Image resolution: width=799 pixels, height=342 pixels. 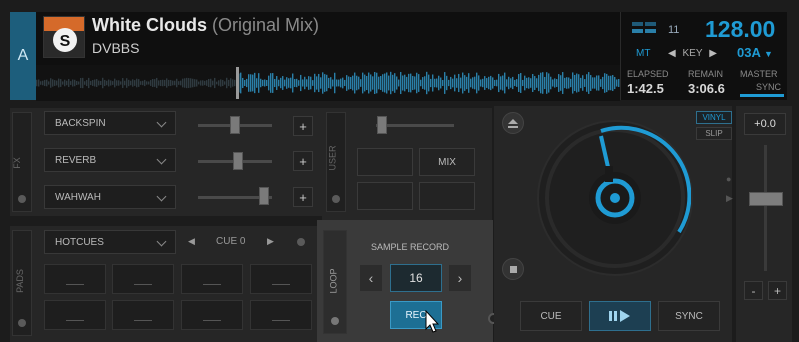 What do you see at coordinates (116, 48) in the screenshot?
I see `track-artist: DVBBS` at bounding box center [116, 48].